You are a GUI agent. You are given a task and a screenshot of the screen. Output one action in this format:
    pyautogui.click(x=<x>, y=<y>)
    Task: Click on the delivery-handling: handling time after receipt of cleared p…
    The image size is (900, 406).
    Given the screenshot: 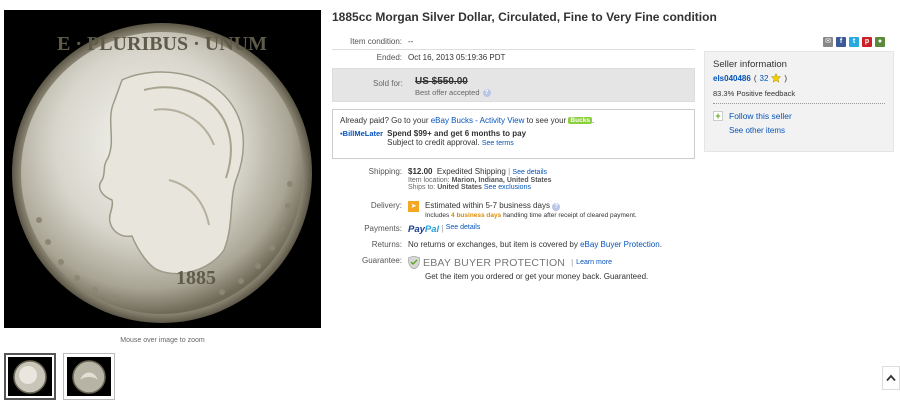 What is the action you would take?
    pyautogui.click(x=569, y=215)
    